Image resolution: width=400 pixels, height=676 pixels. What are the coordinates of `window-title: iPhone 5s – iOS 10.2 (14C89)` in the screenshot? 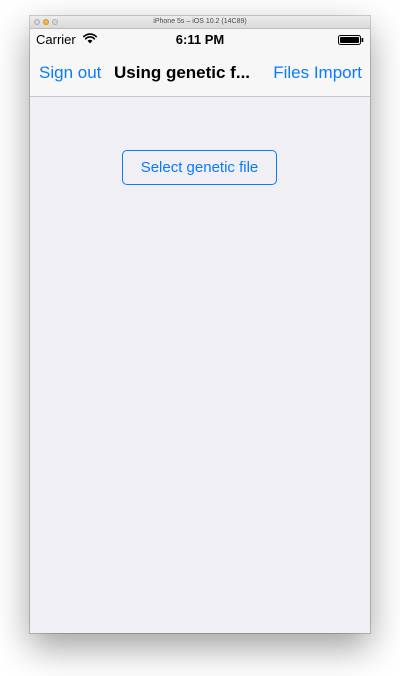 It's located at (200, 21).